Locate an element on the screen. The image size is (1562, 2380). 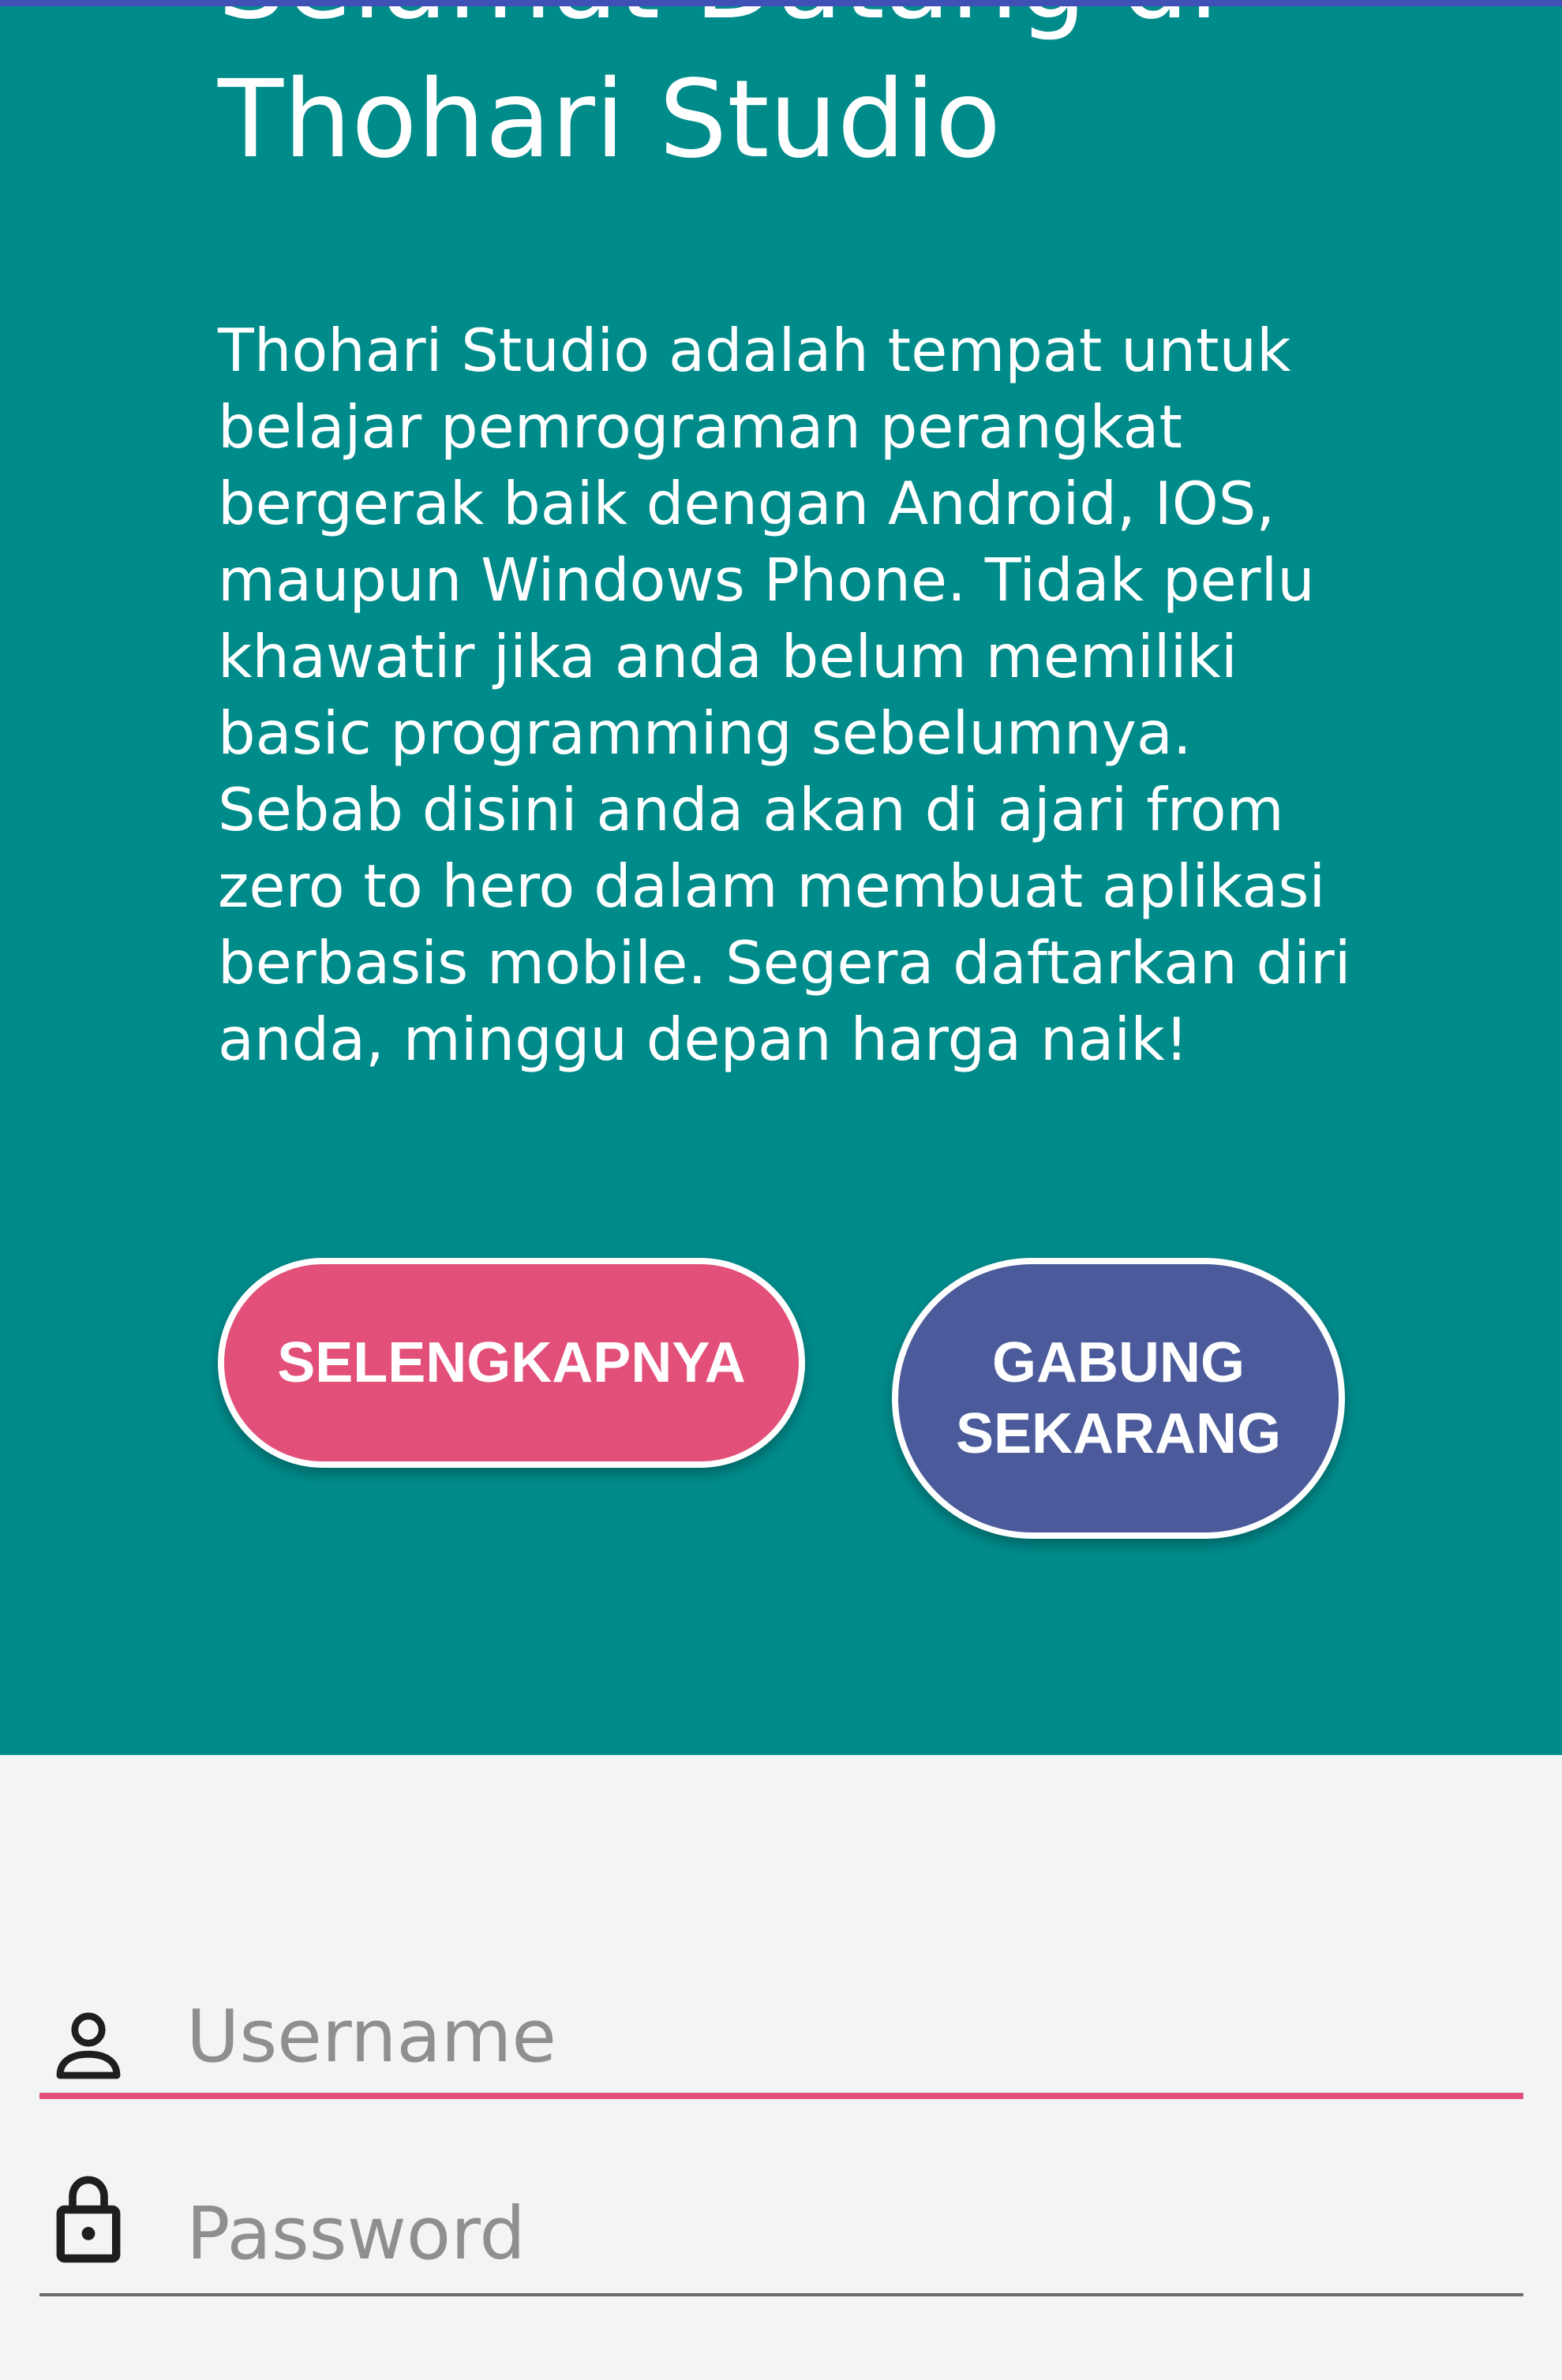
more-button-label: SELENGKAPNYA is located at coordinates (511, 1362).